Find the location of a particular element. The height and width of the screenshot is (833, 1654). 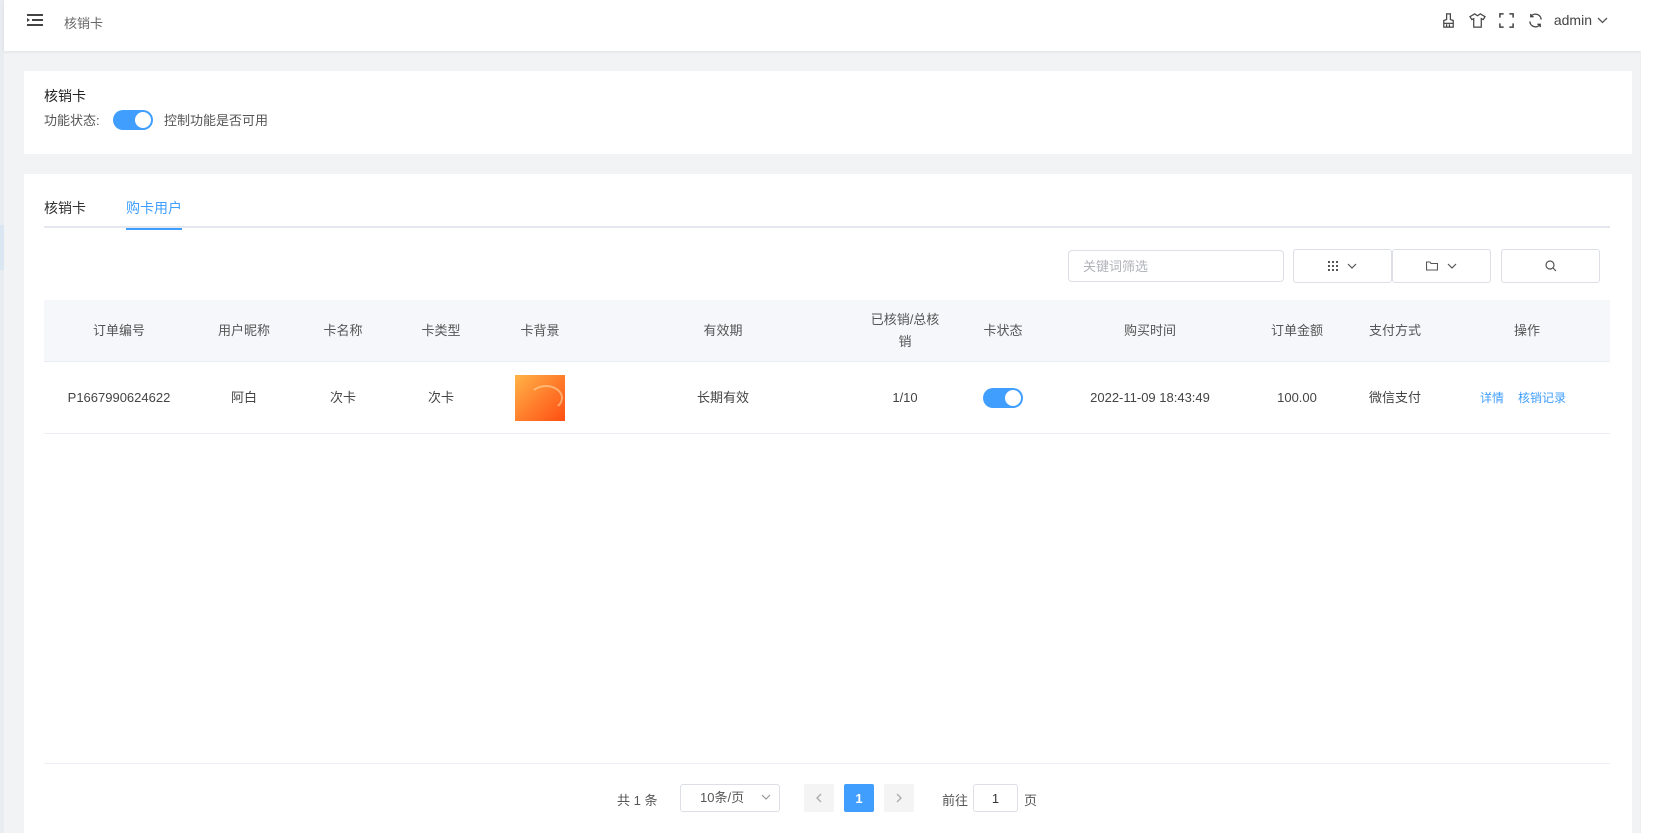

column-header: 卡状态 is located at coordinates (1003, 330).